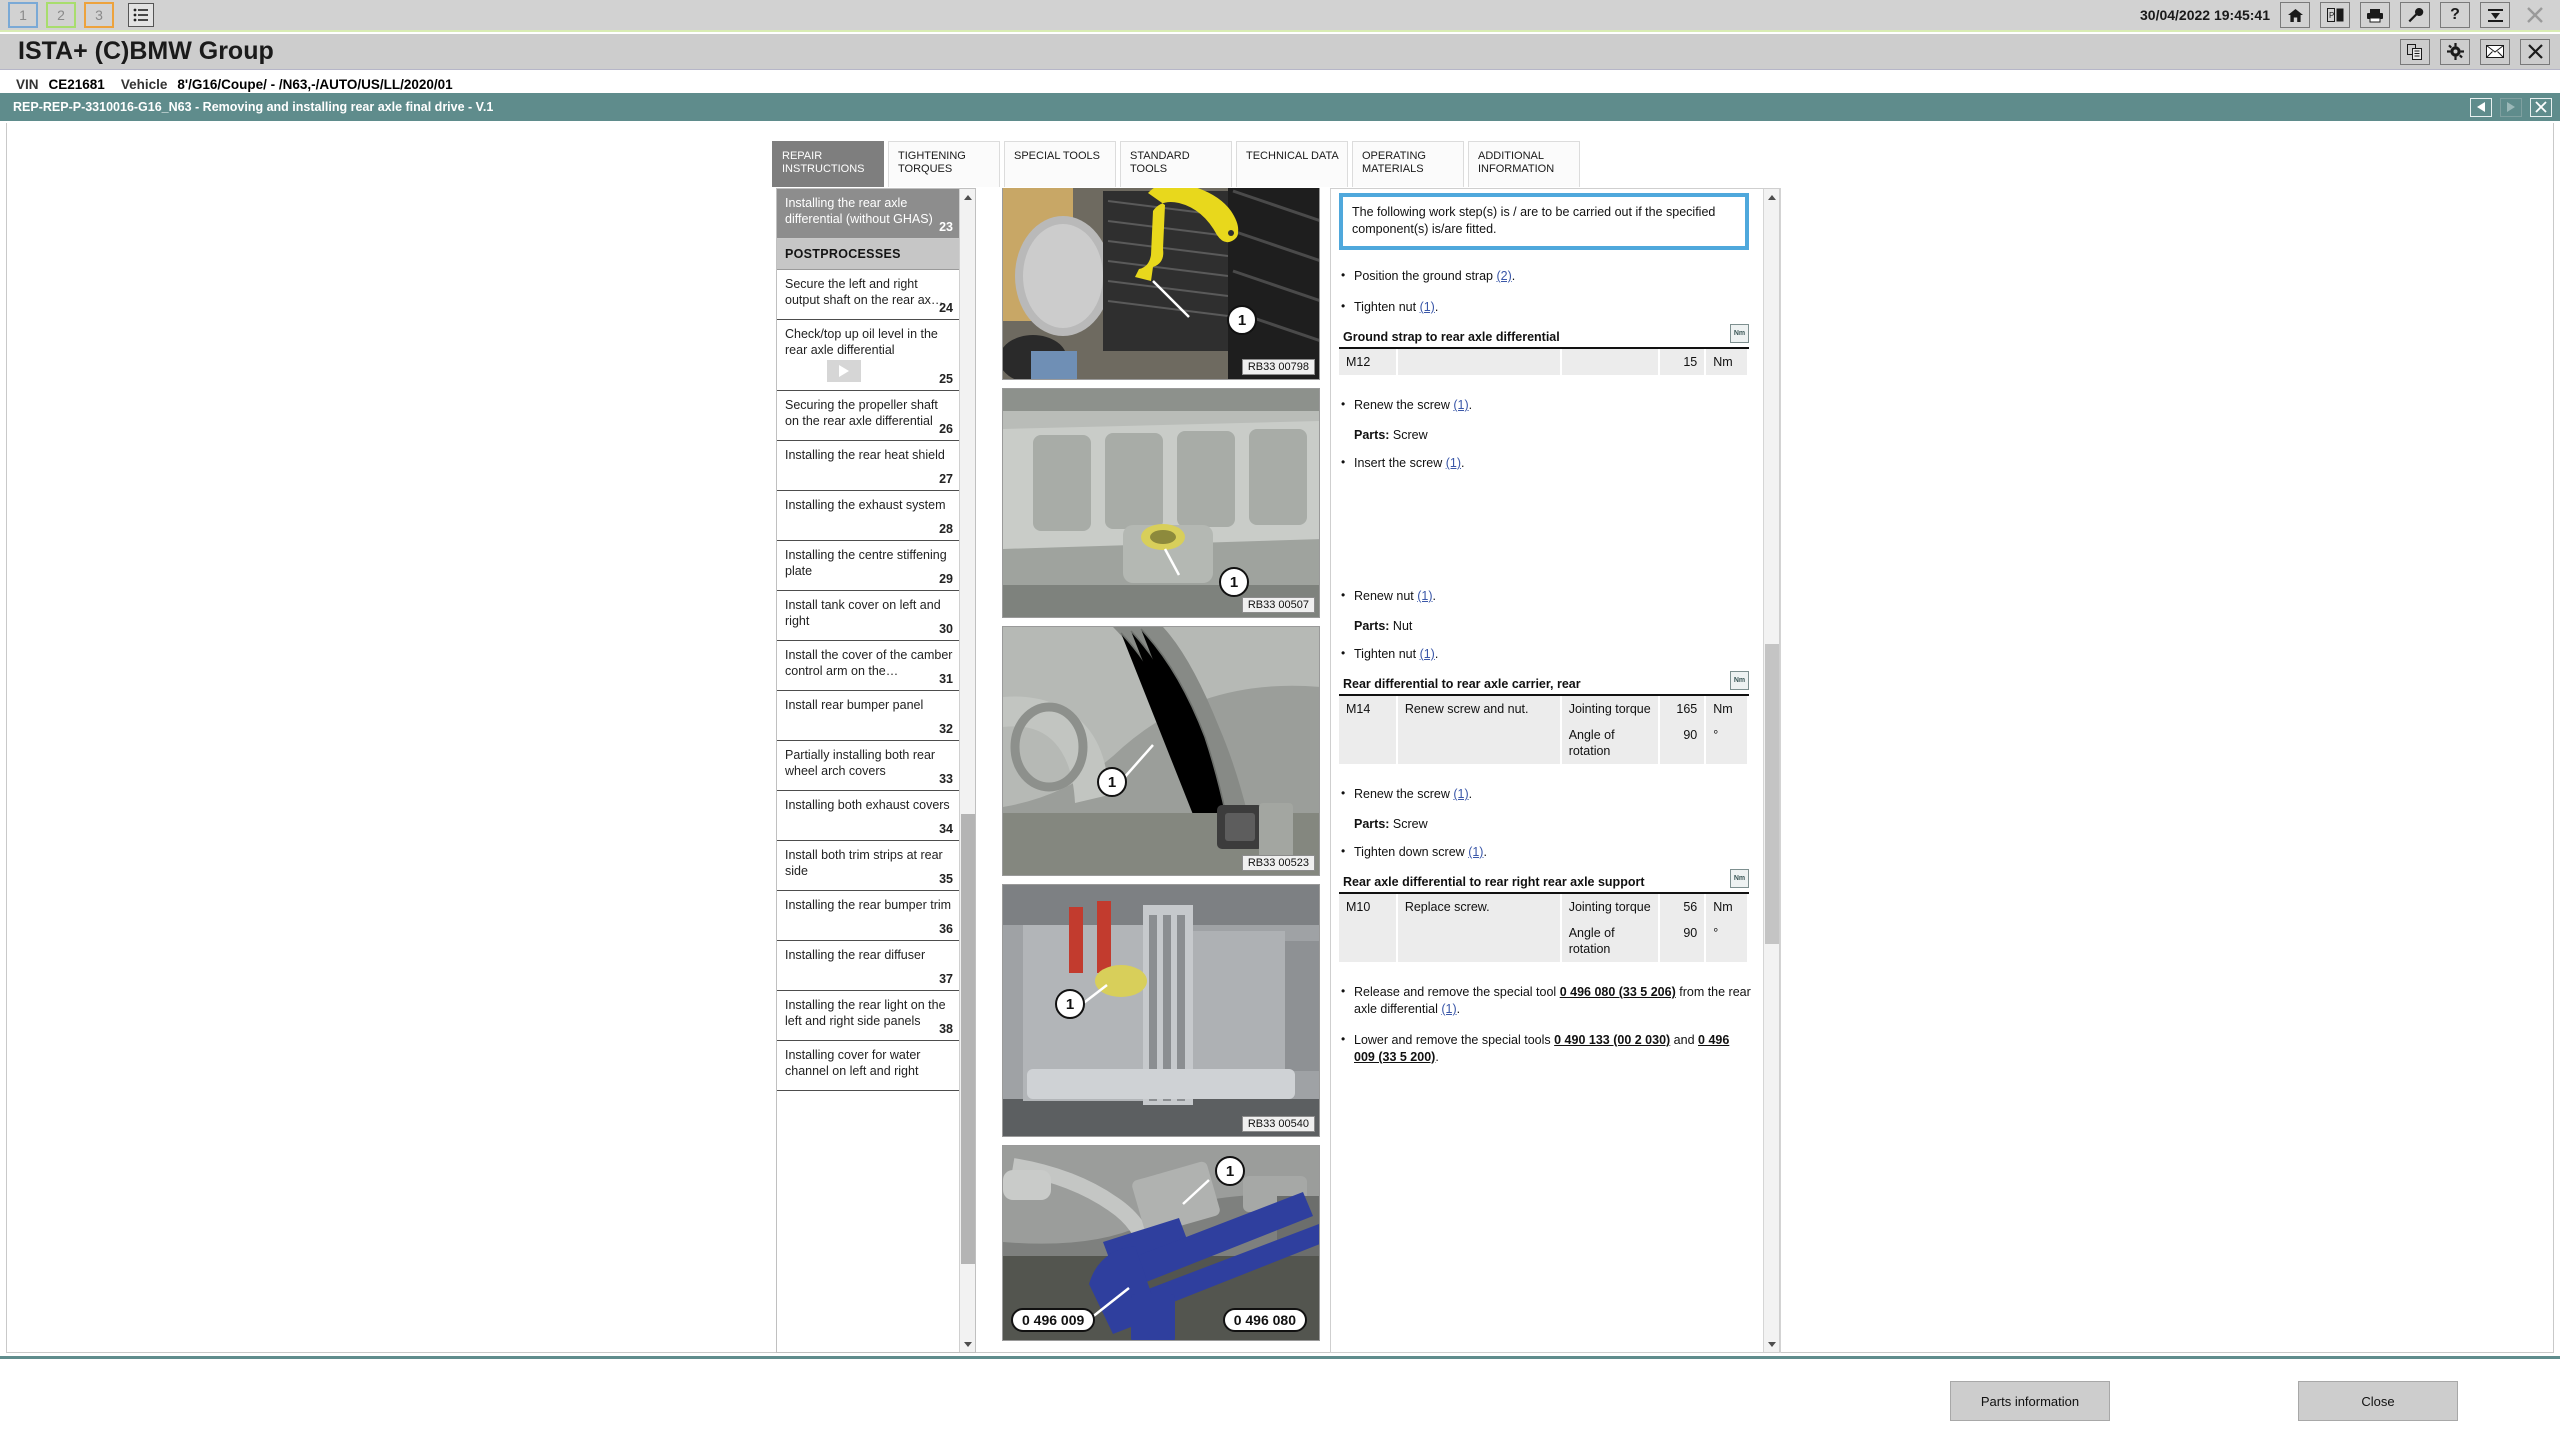 This screenshot has height=1440, width=2560. I want to click on tab-technical-data: TECHNICAL DATA, so click(1292, 164).